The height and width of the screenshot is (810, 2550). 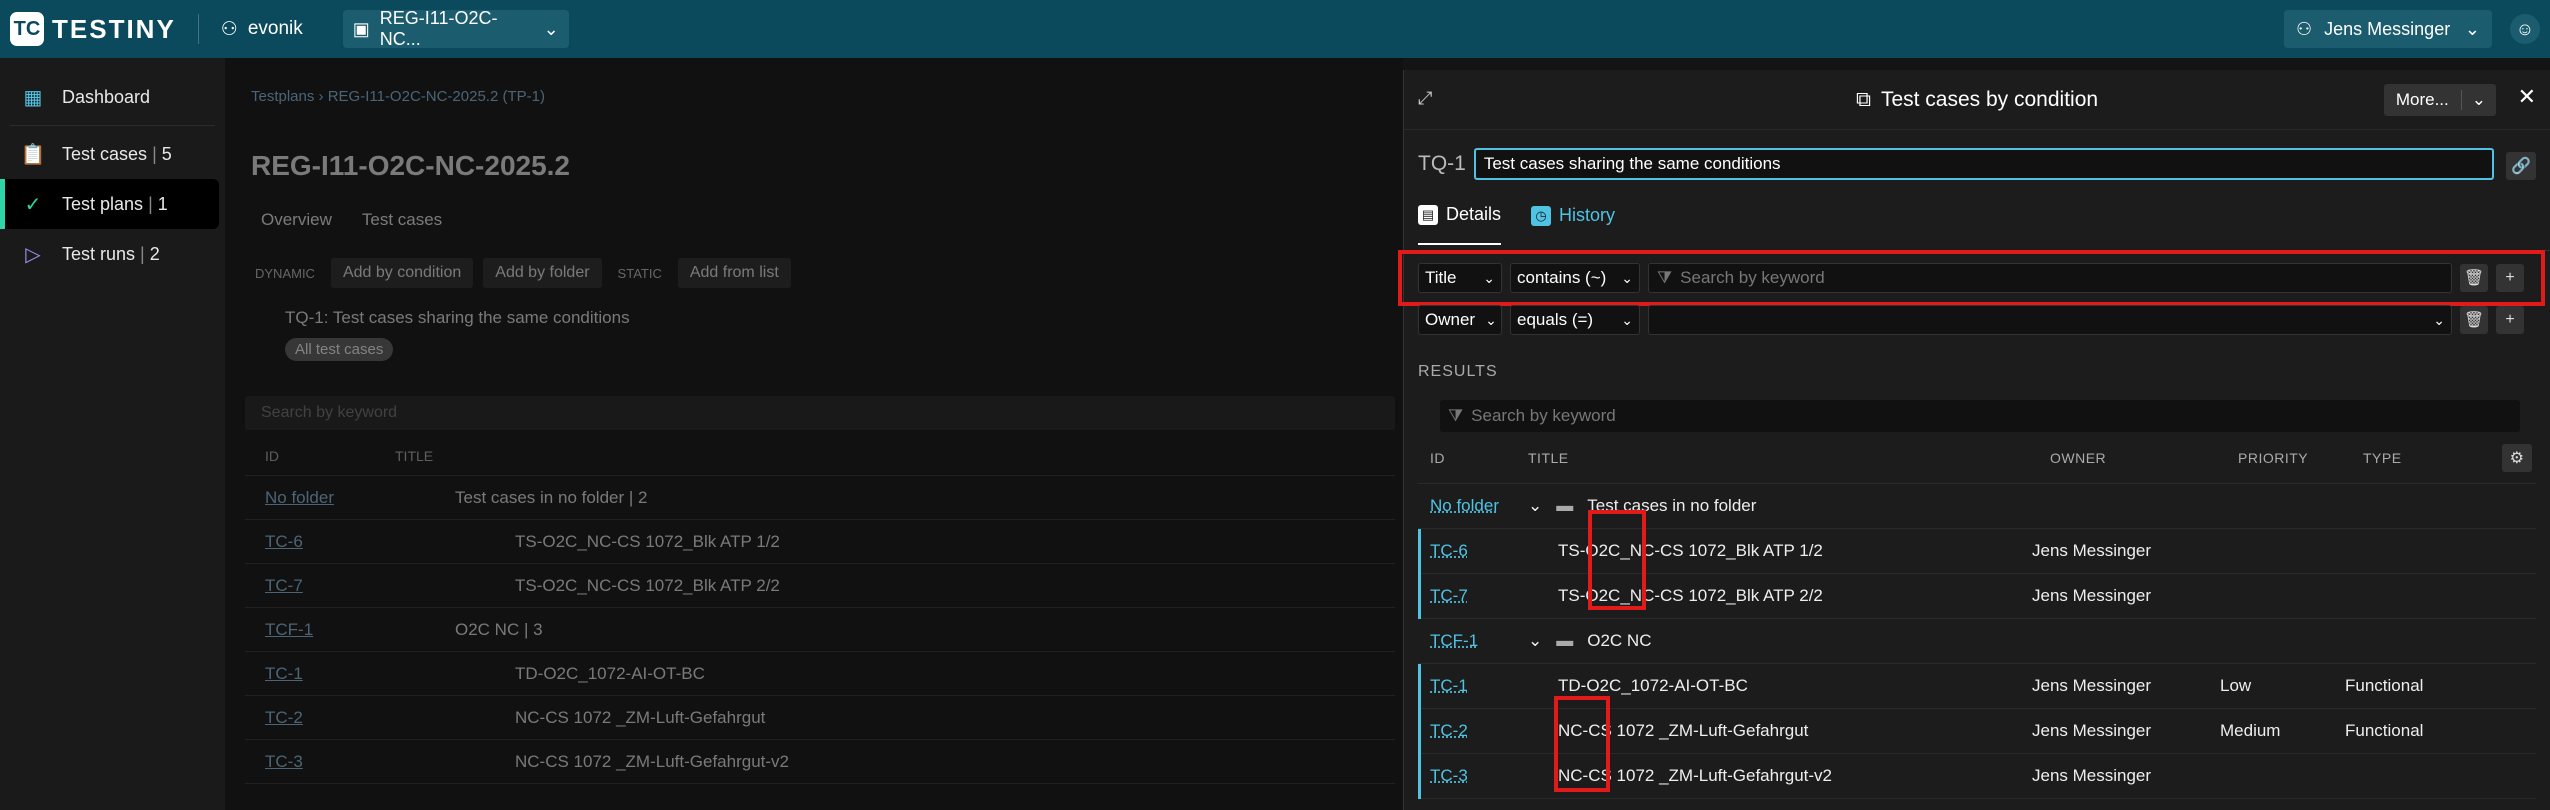 What do you see at coordinates (229, 29) in the screenshot?
I see `org-icon: ⚇` at bounding box center [229, 29].